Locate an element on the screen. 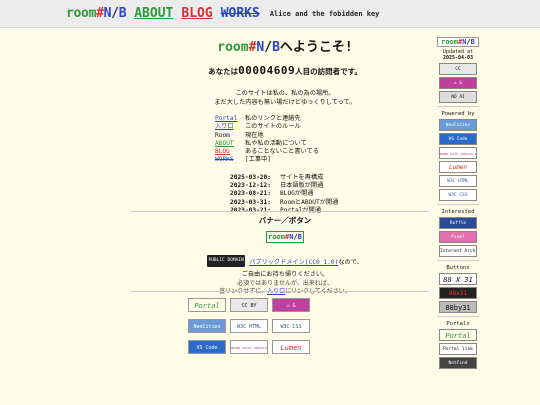  title-slash: / is located at coordinates (268, 47).